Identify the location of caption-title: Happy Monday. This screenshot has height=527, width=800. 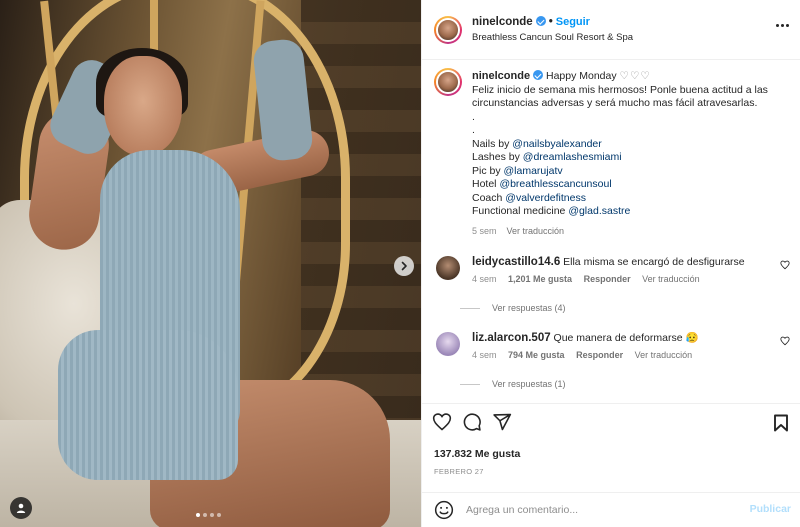
(581, 76).